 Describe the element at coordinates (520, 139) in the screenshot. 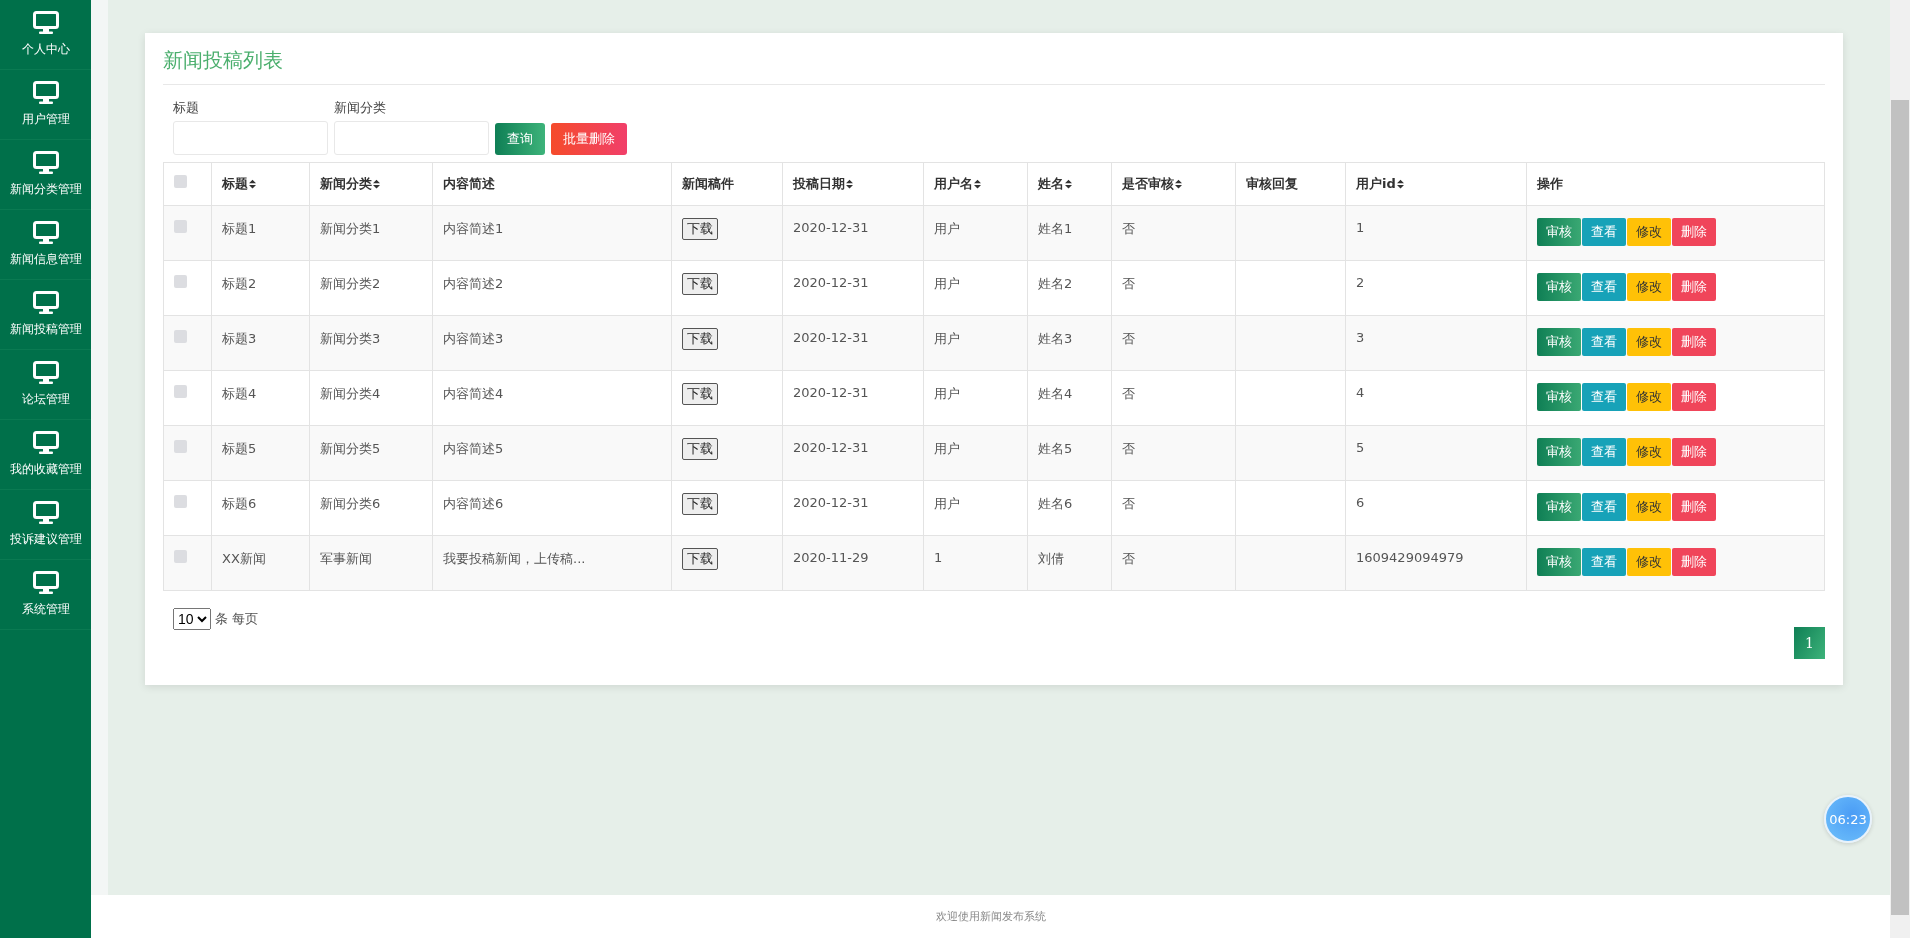

I see `search-button: 查询` at that location.